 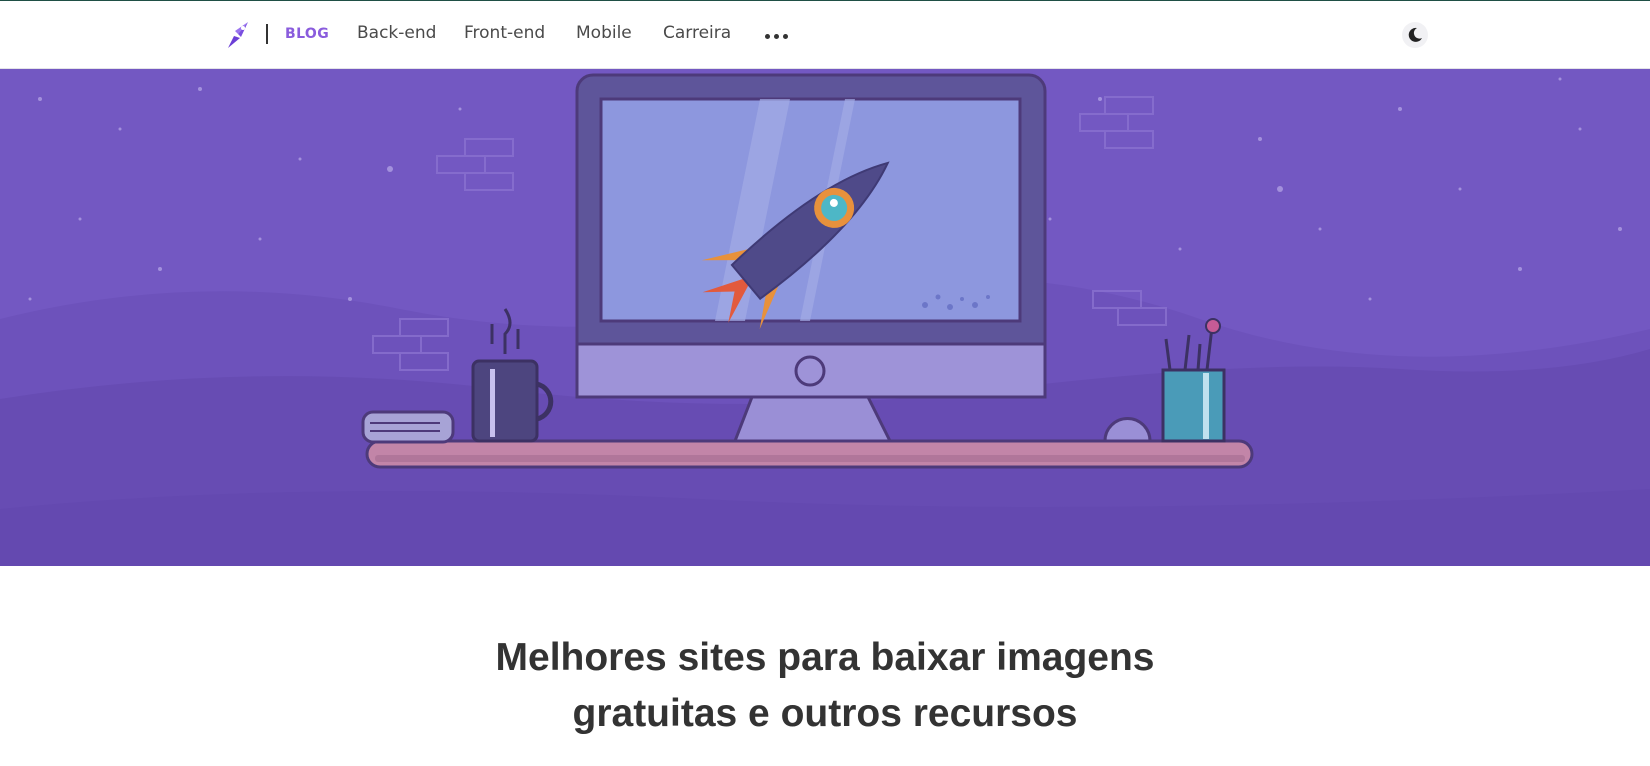 I want to click on nav-carreira: Carreira, so click(x=697, y=33).